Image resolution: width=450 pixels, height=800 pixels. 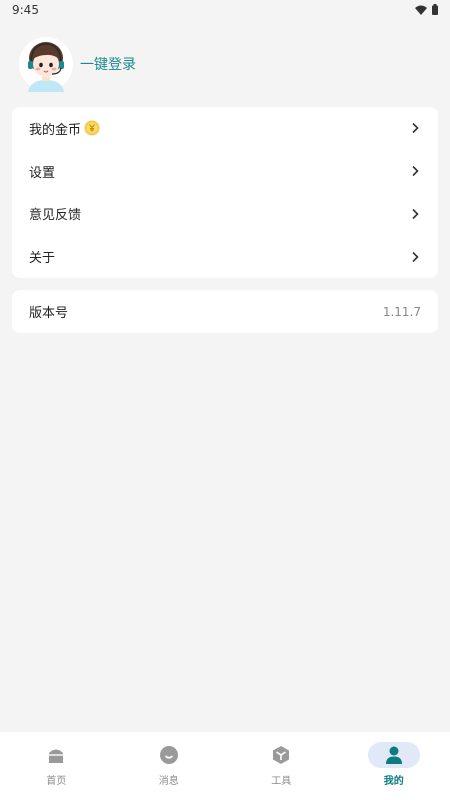 I want to click on status-bar: 9:45, so click(x=225, y=10).